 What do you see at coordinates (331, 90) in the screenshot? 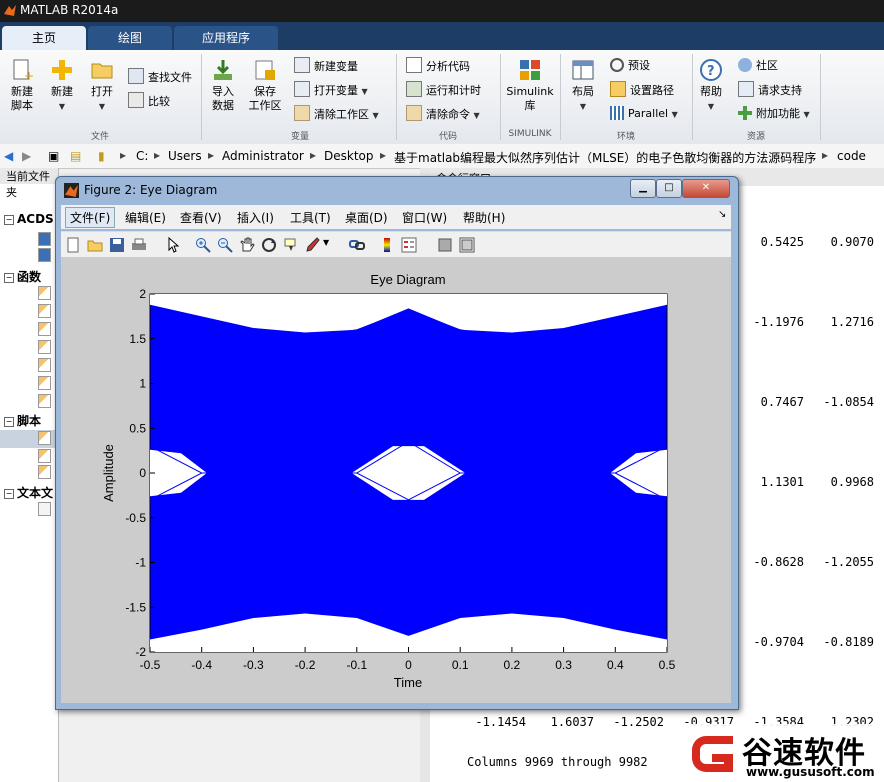
I see `open-variable-button: 打开变量 ▼` at bounding box center [331, 90].